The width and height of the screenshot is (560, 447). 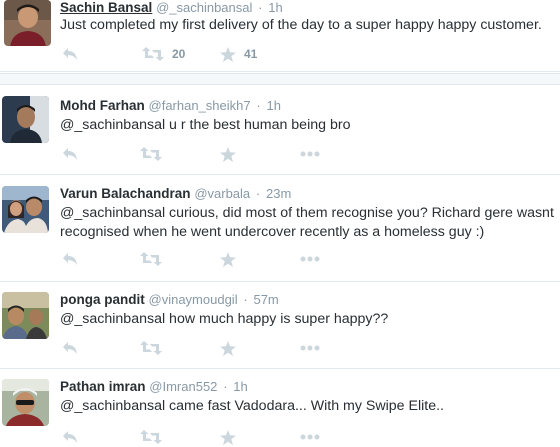 What do you see at coordinates (179, 54) in the screenshot?
I see `retweet-count: 20` at bounding box center [179, 54].